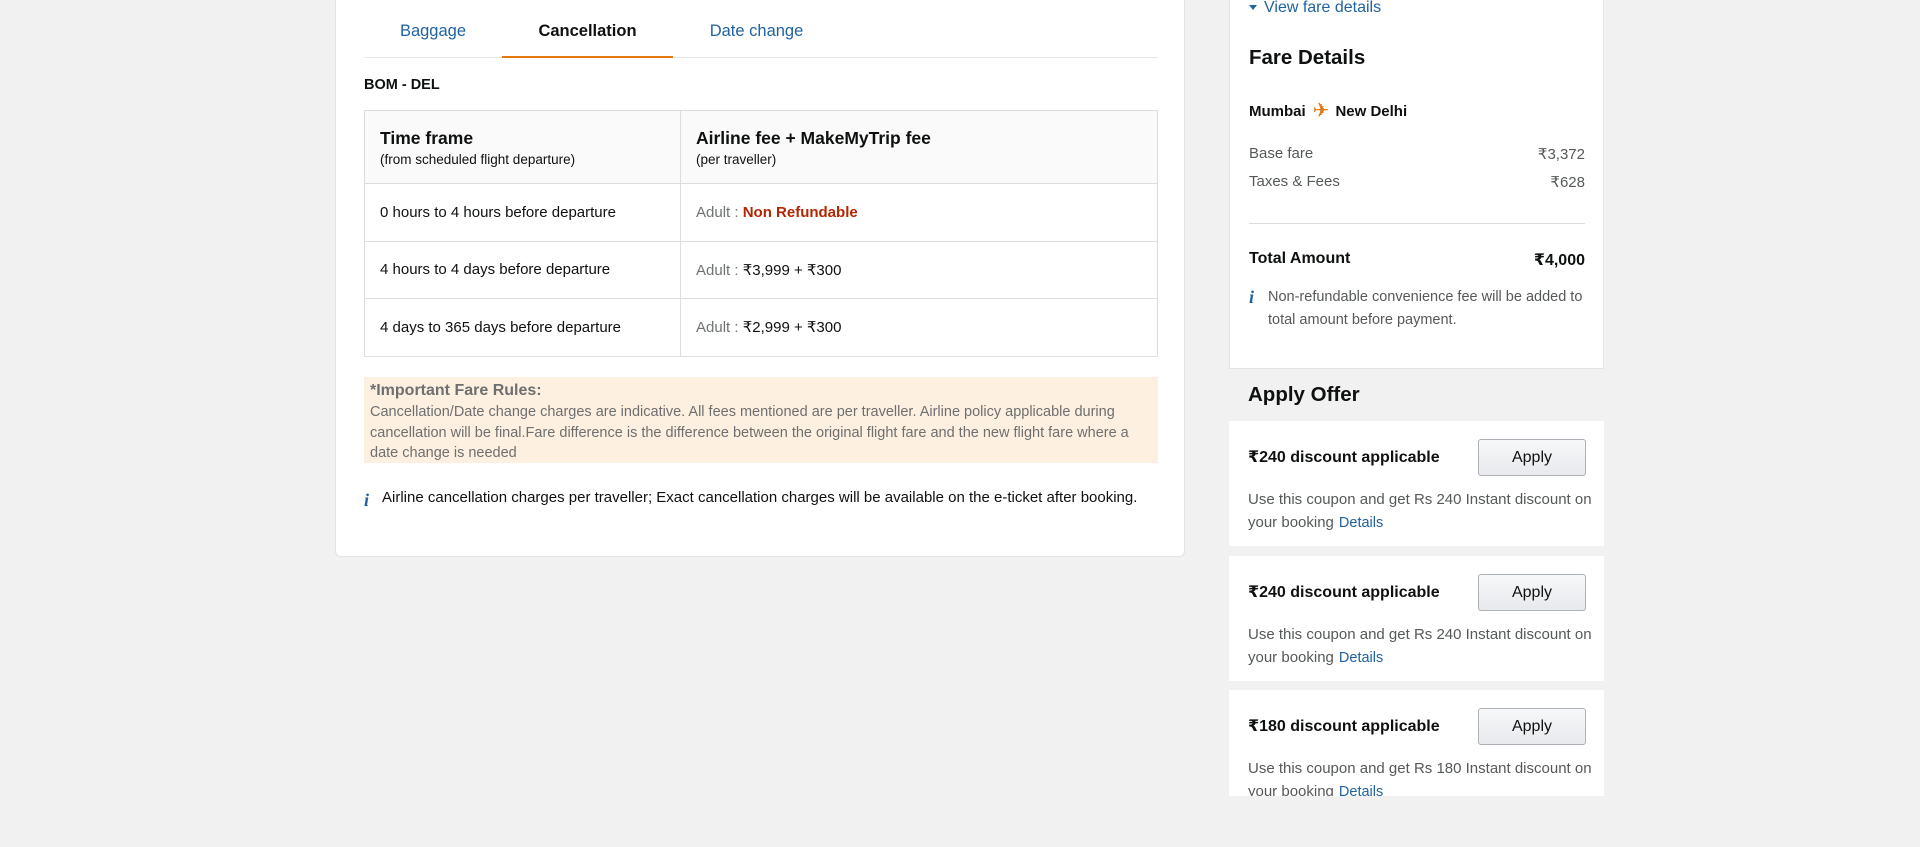  I want to click on view-fare-details-link: View fare details, so click(1315, 8).